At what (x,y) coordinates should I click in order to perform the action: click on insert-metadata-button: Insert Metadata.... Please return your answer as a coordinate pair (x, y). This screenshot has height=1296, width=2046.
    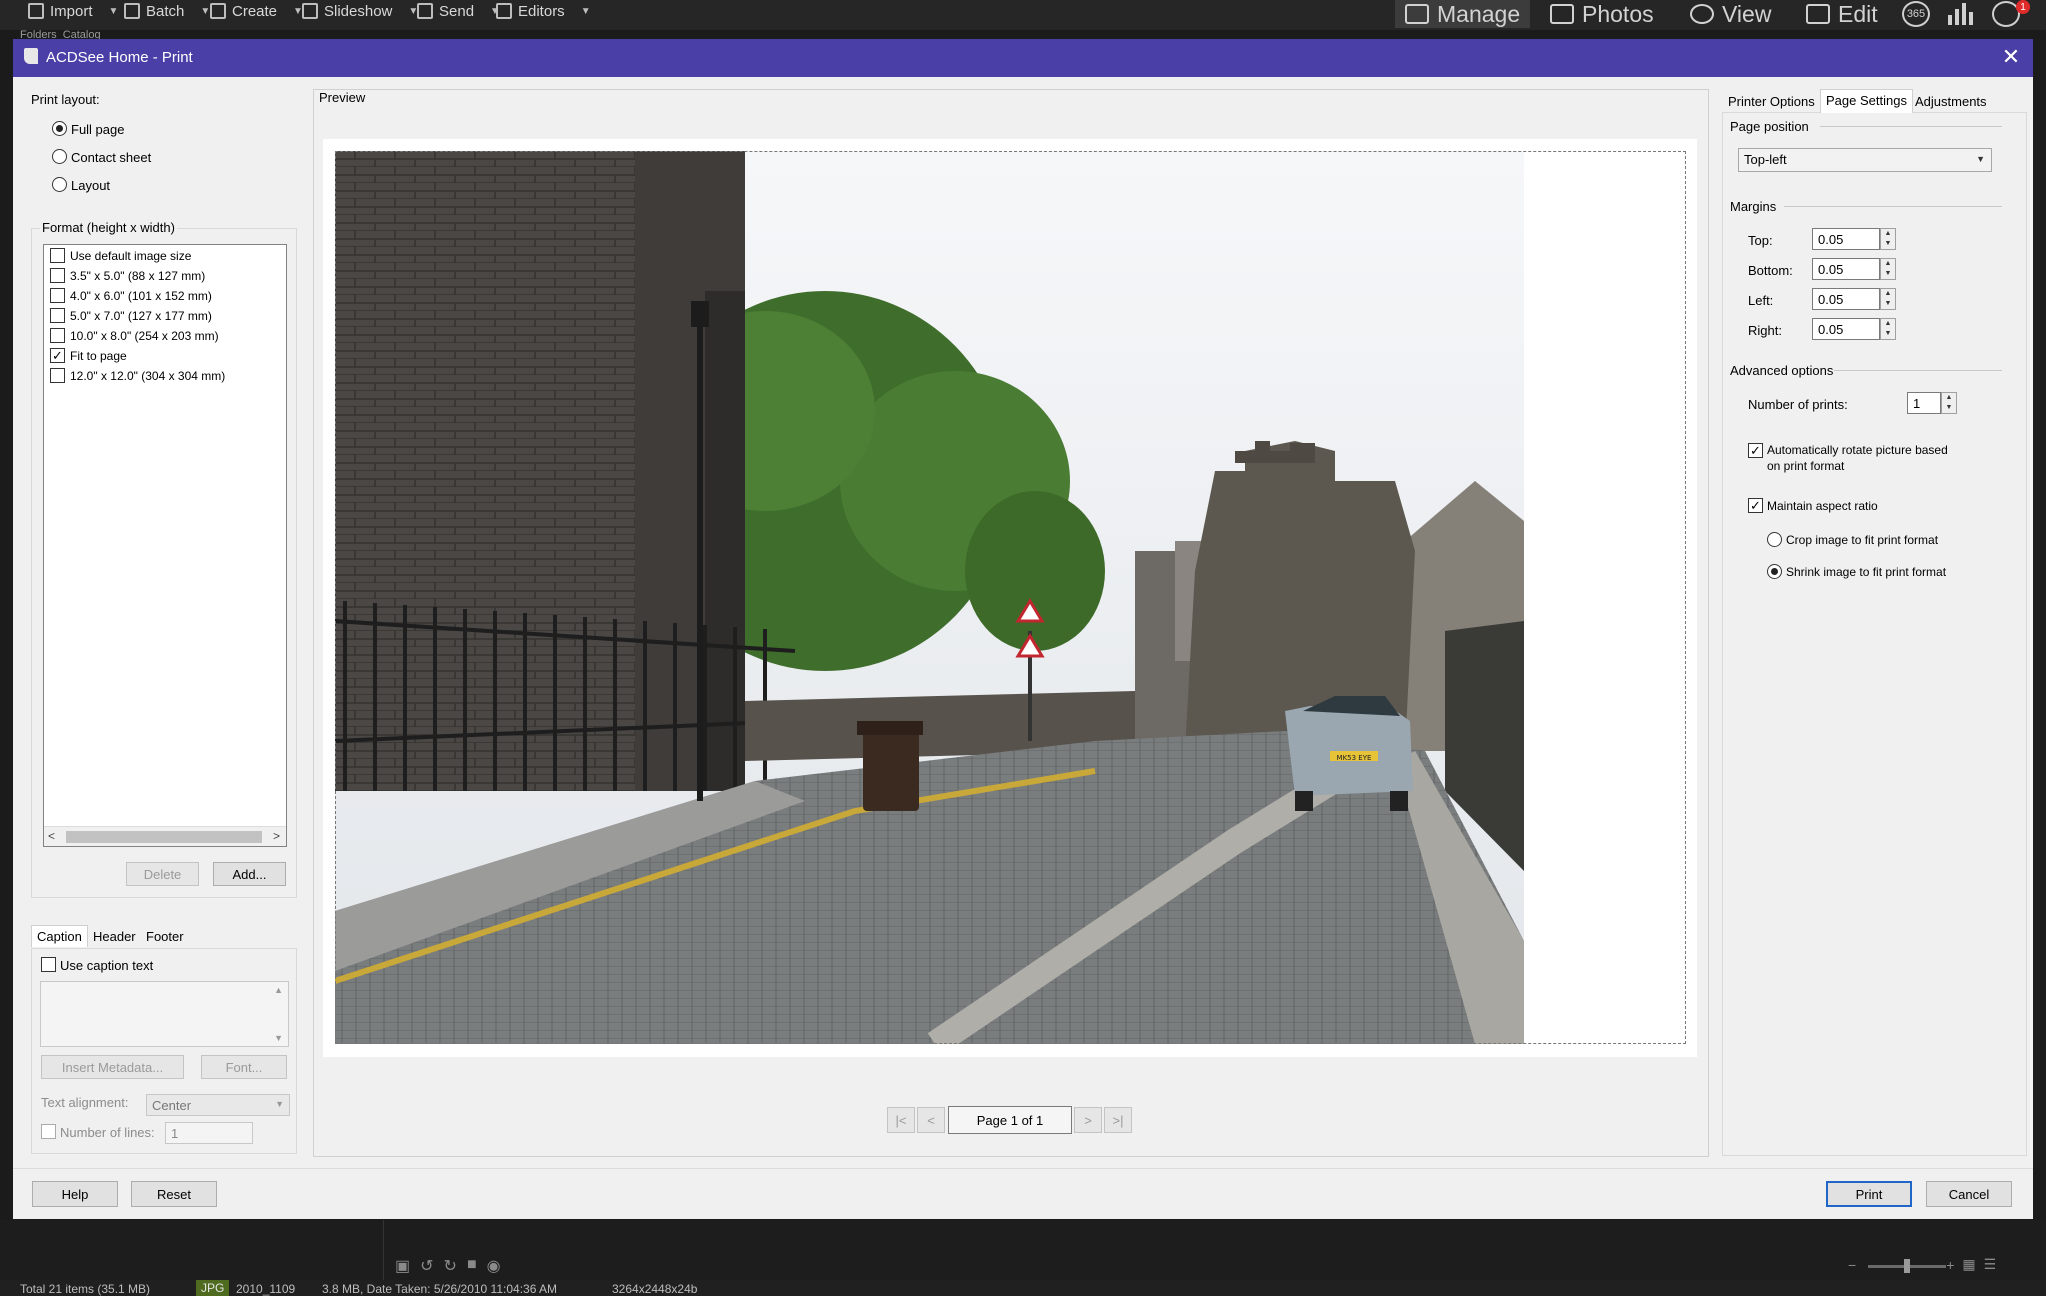
    Looking at the image, I should click on (112, 1067).